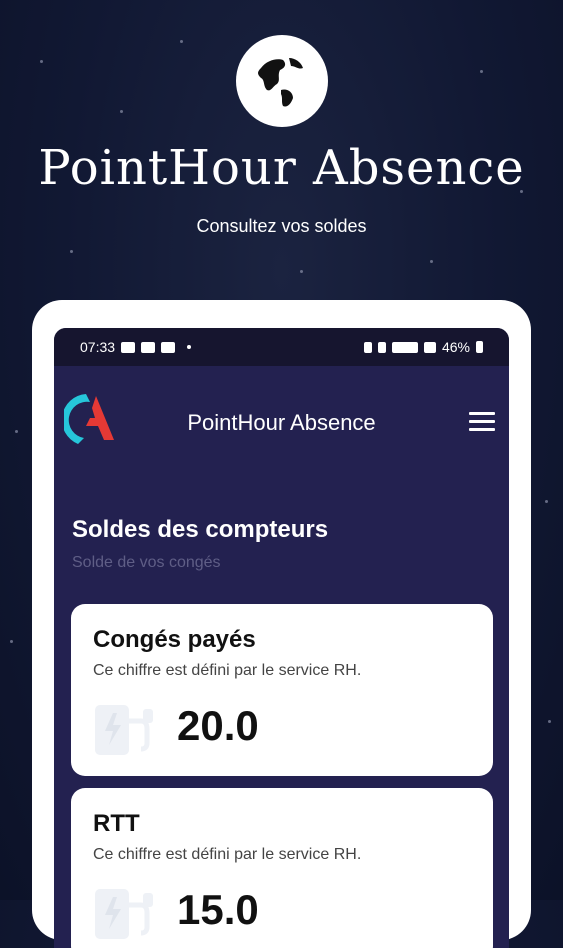 The image size is (563, 948). What do you see at coordinates (482, 422) in the screenshot?
I see `hamburger-menu-icon` at bounding box center [482, 422].